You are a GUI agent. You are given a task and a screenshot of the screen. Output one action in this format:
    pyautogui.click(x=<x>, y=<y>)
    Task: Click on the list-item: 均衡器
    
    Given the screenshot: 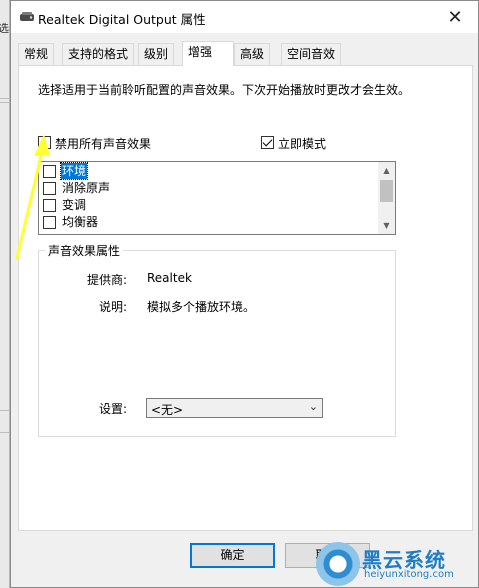 What is the action you would take?
    pyautogui.click(x=209, y=222)
    